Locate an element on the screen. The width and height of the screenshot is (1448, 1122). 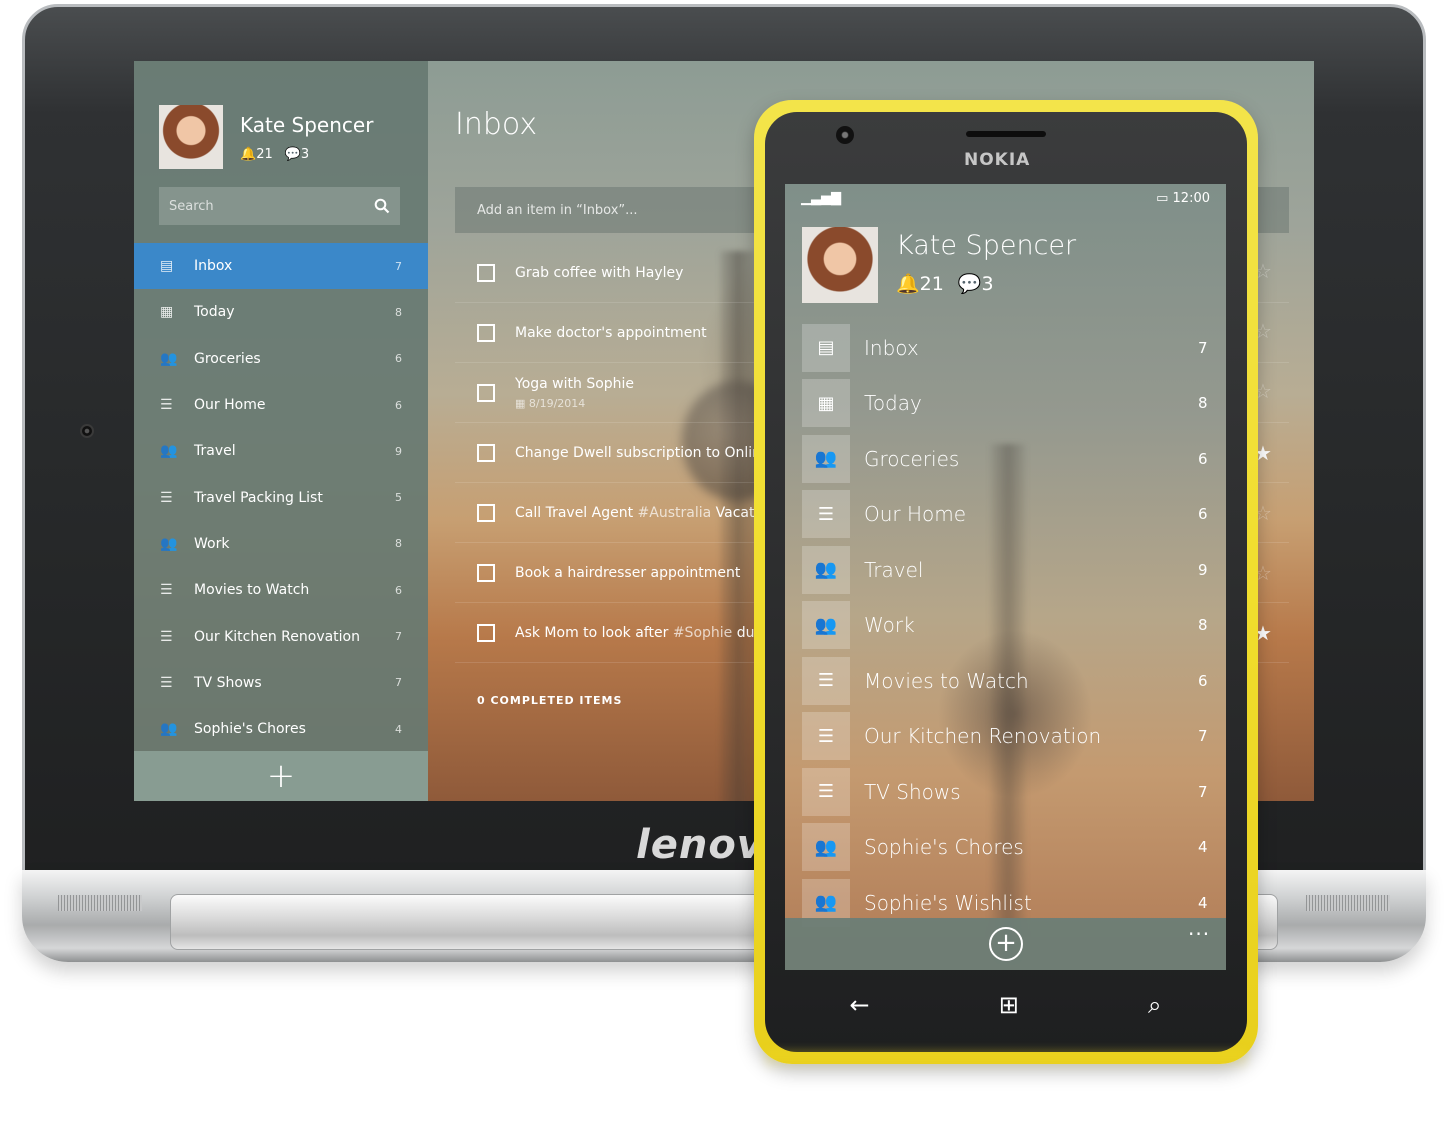
messages-count: 3 is located at coordinates (305, 154).